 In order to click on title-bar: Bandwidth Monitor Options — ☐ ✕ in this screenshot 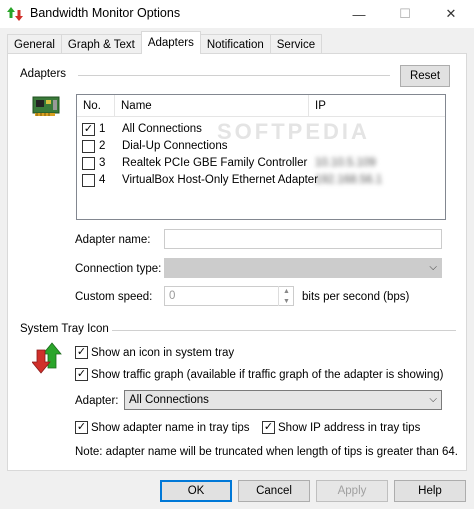, I will do `click(237, 14)`.